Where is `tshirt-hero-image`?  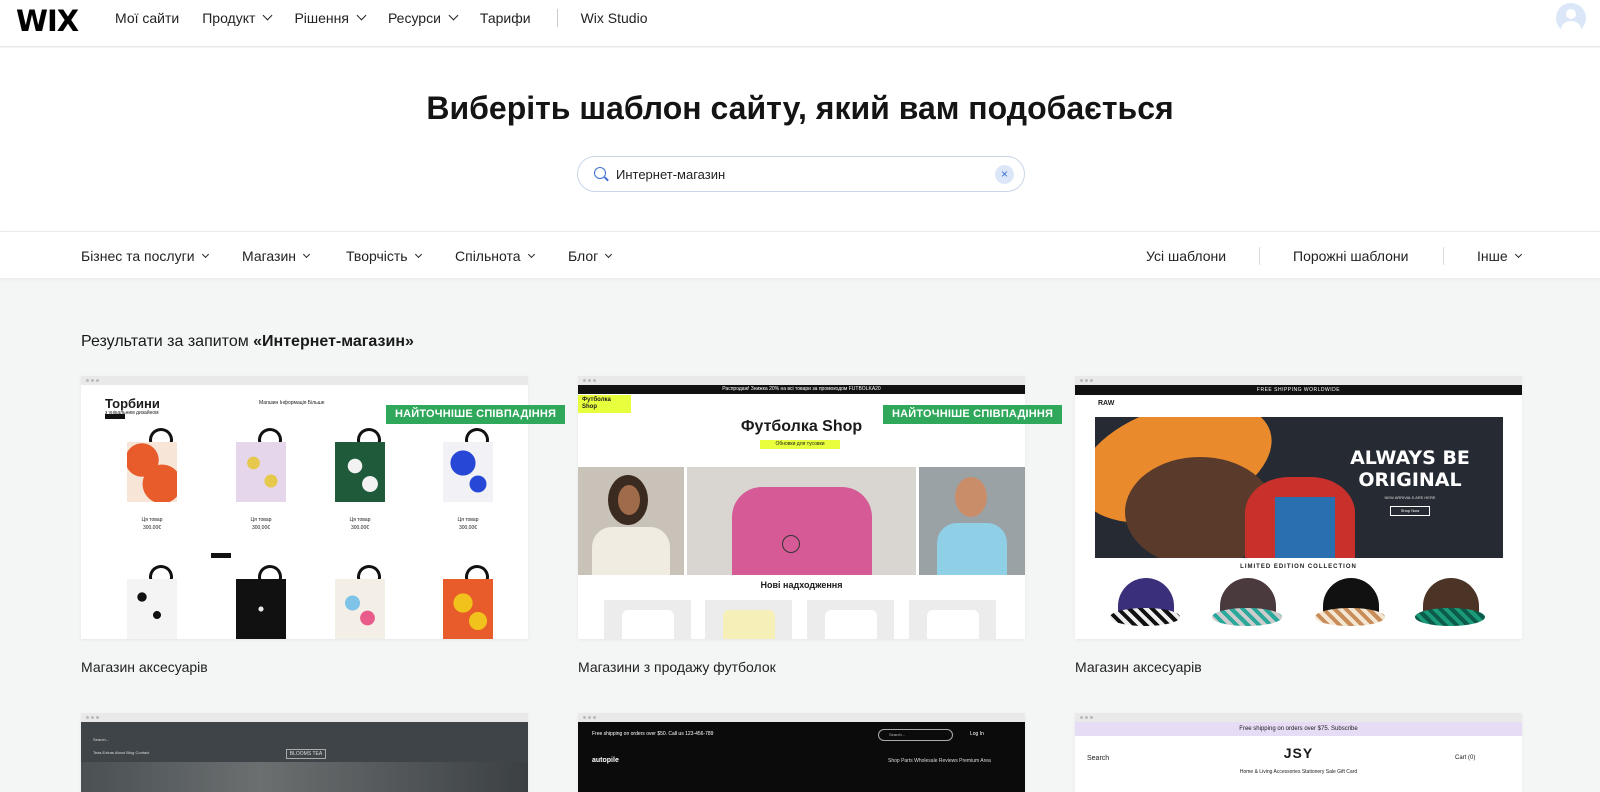 tshirt-hero-image is located at coordinates (801, 521).